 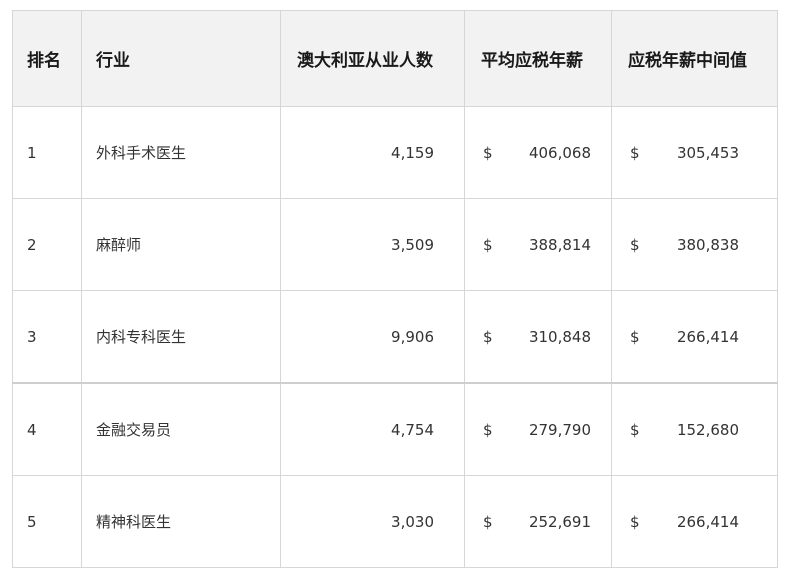 I want to click on rank-cell: 1, so click(x=47, y=152).